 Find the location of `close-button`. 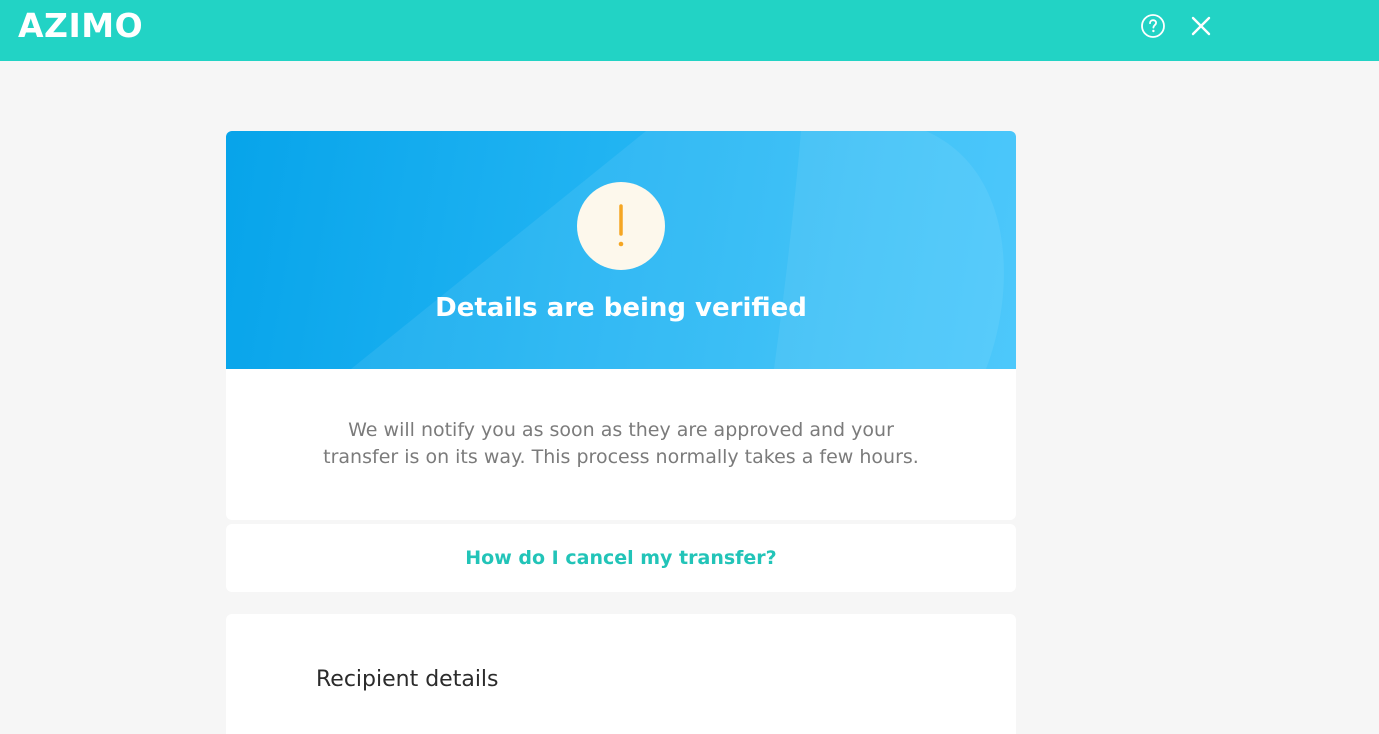

close-button is located at coordinates (1201, 26).